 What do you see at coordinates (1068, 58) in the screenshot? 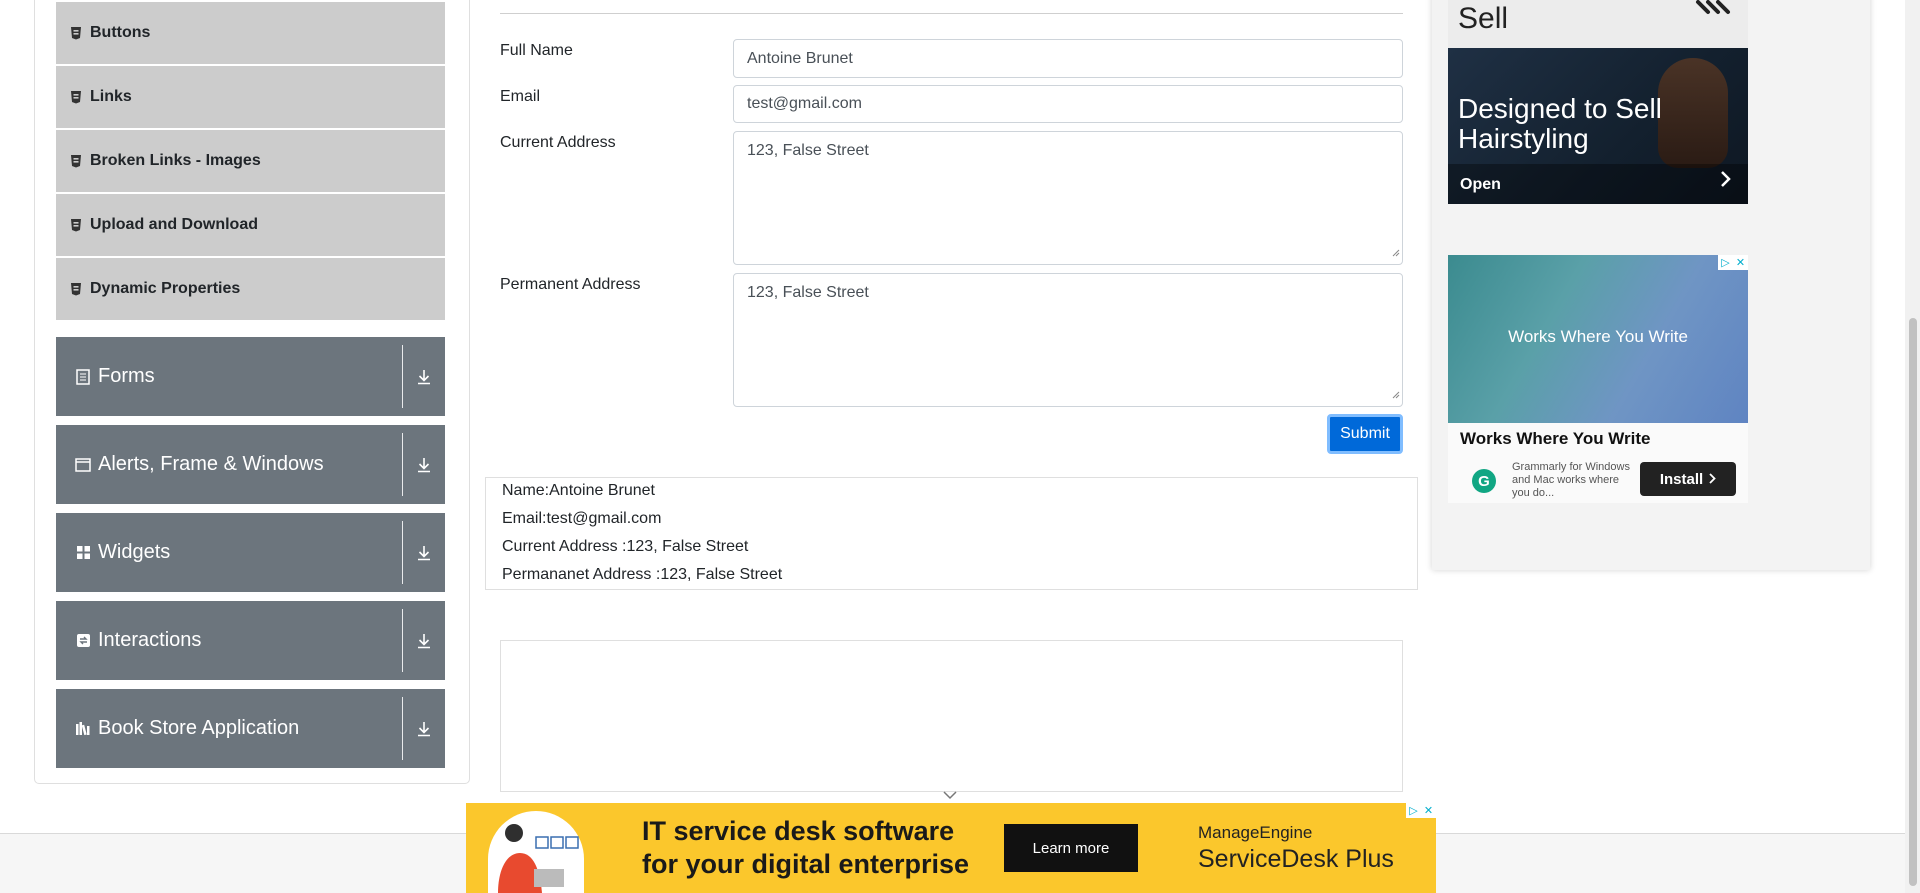
I see `full-name-input: Antoine Brunet` at bounding box center [1068, 58].